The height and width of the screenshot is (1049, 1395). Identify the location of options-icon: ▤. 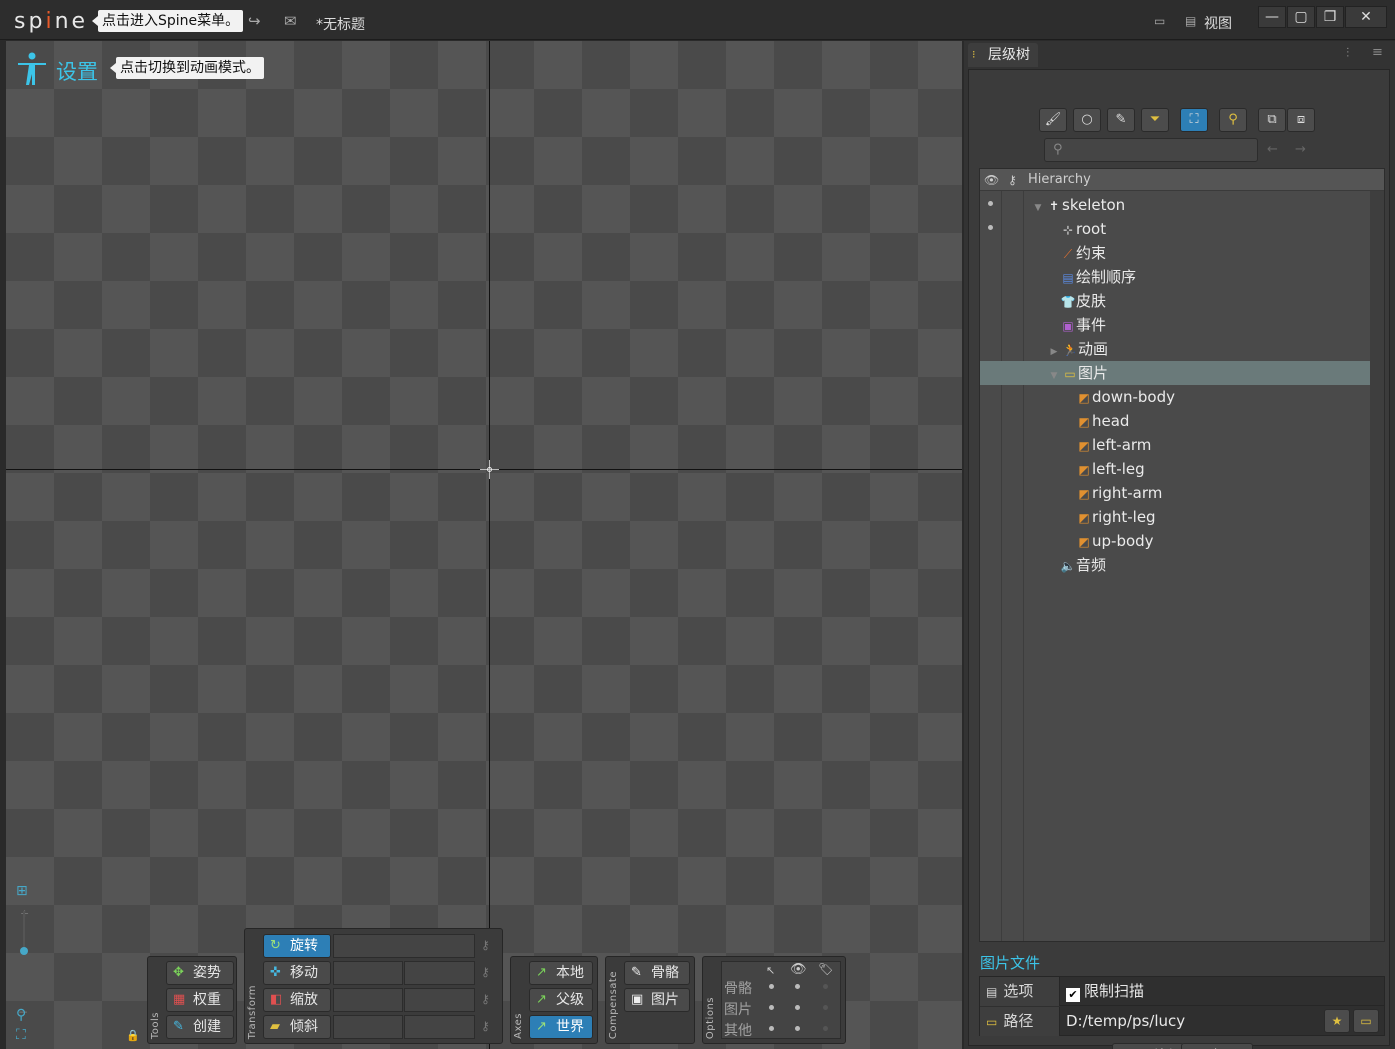
(992, 992).